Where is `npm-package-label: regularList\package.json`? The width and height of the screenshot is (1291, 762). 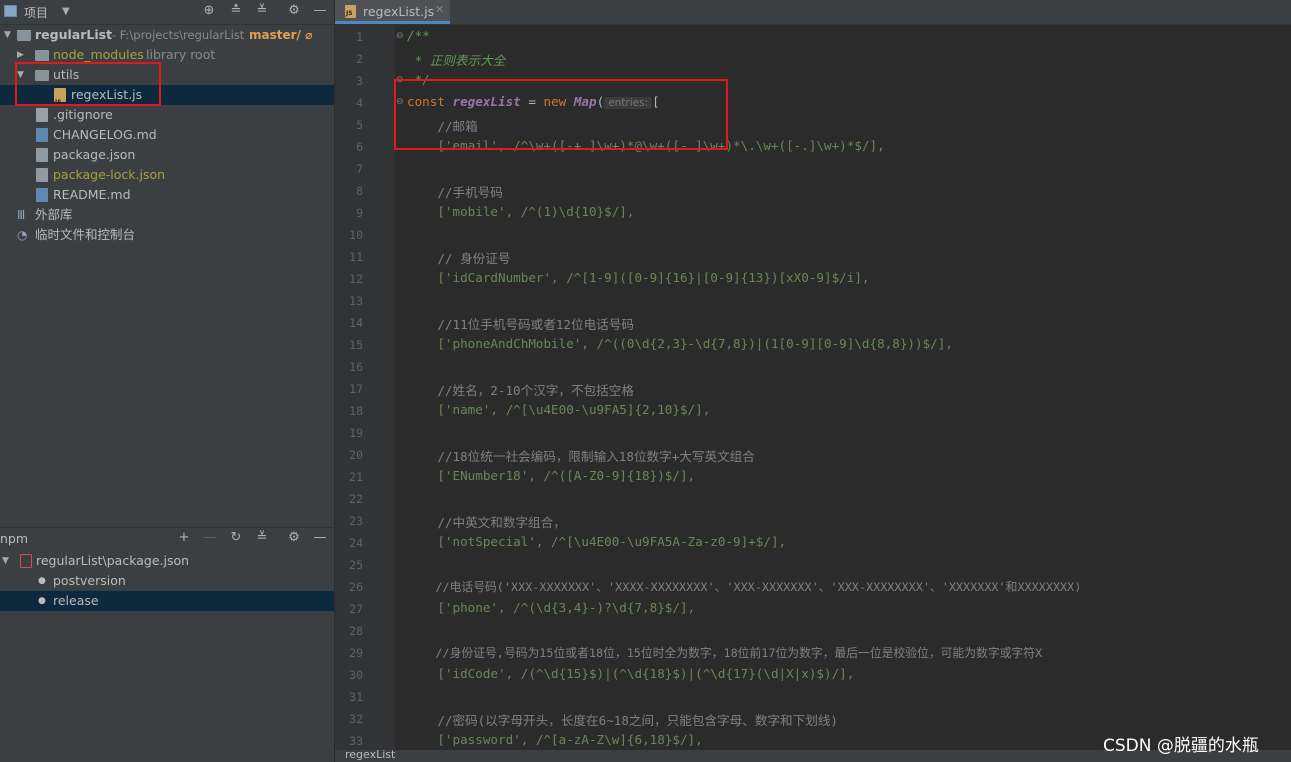 npm-package-label: regularList\package.json is located at coordinates (113, 560).